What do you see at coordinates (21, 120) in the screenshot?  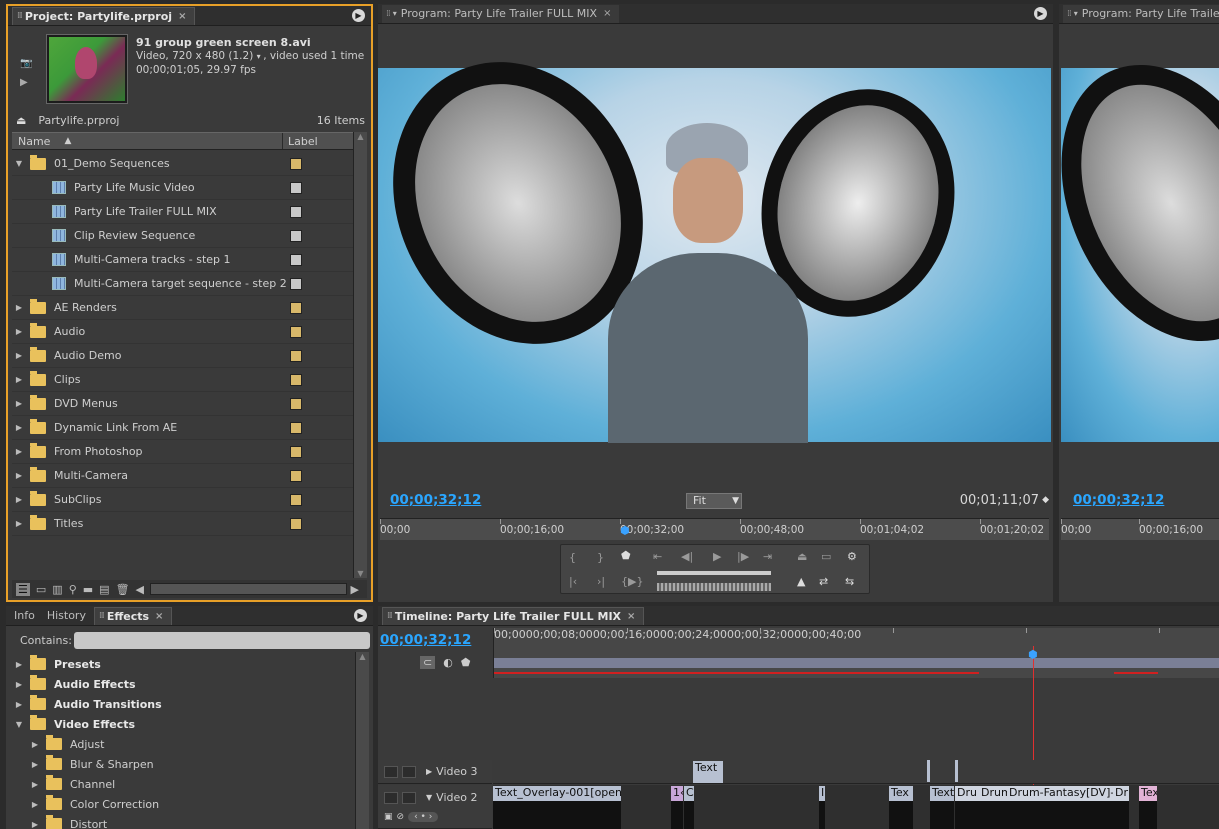 I see `folder-up-icon: ⏏` at bounding box center [21, 120].